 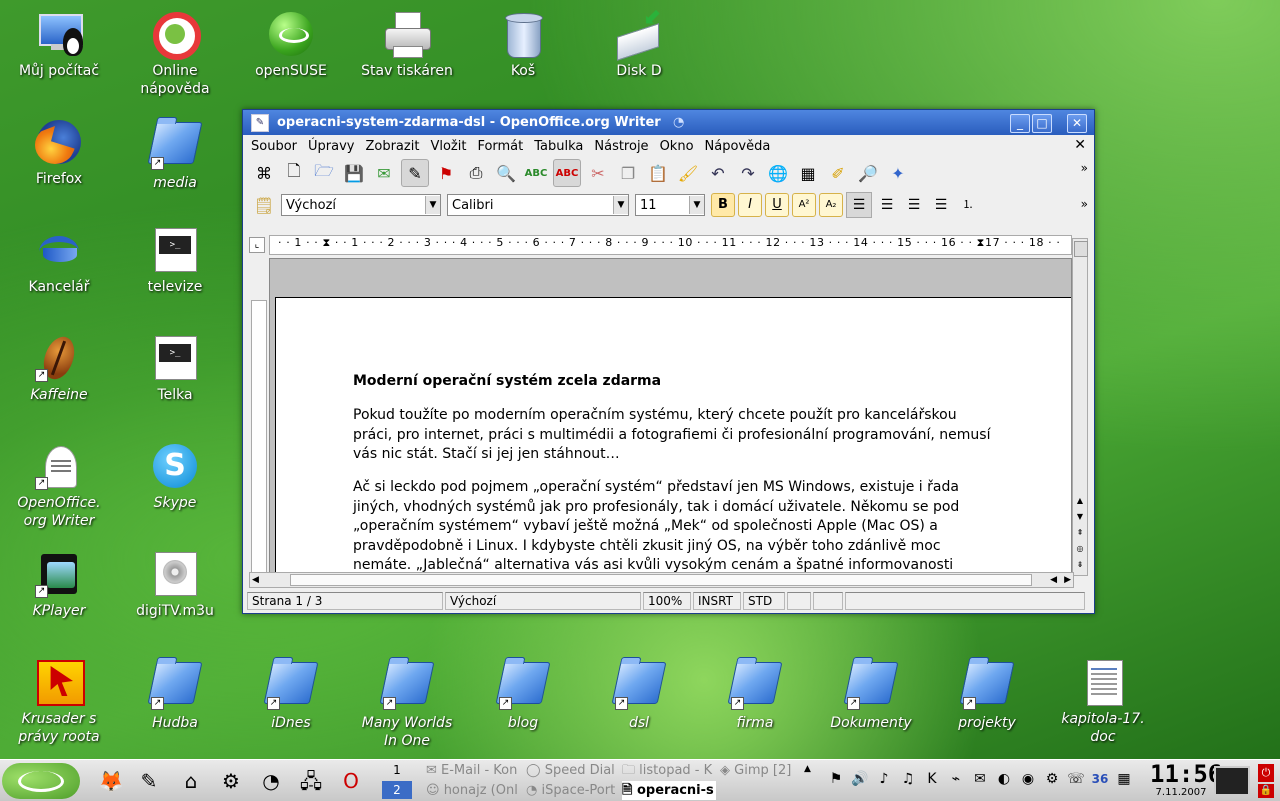 I want to click on task-listopad: 🗀 listopad - K, so click(x=669, y=770).